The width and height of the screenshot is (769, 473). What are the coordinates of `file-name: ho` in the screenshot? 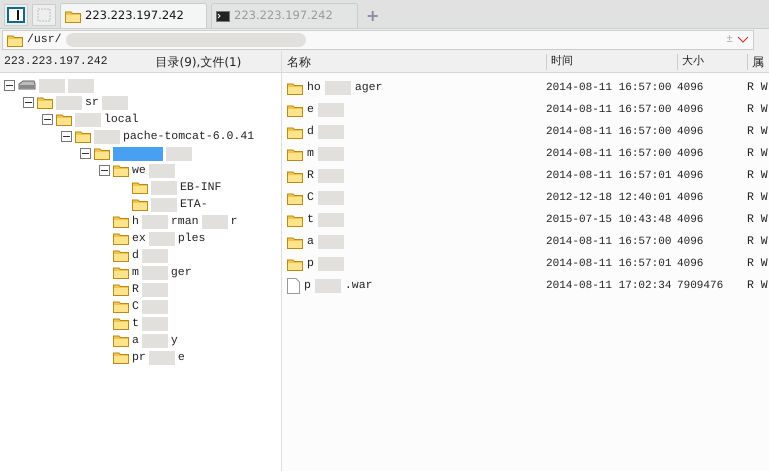 It's located at (314, 88).